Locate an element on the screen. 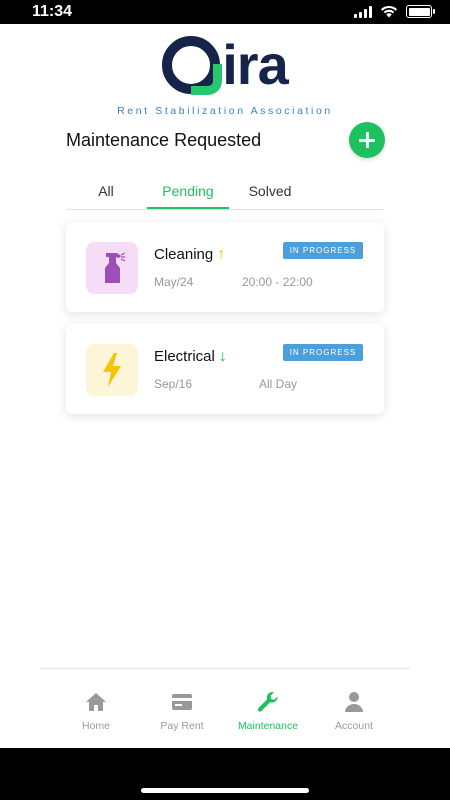  nav-item-account: Account is located at coordinates (354, 710).